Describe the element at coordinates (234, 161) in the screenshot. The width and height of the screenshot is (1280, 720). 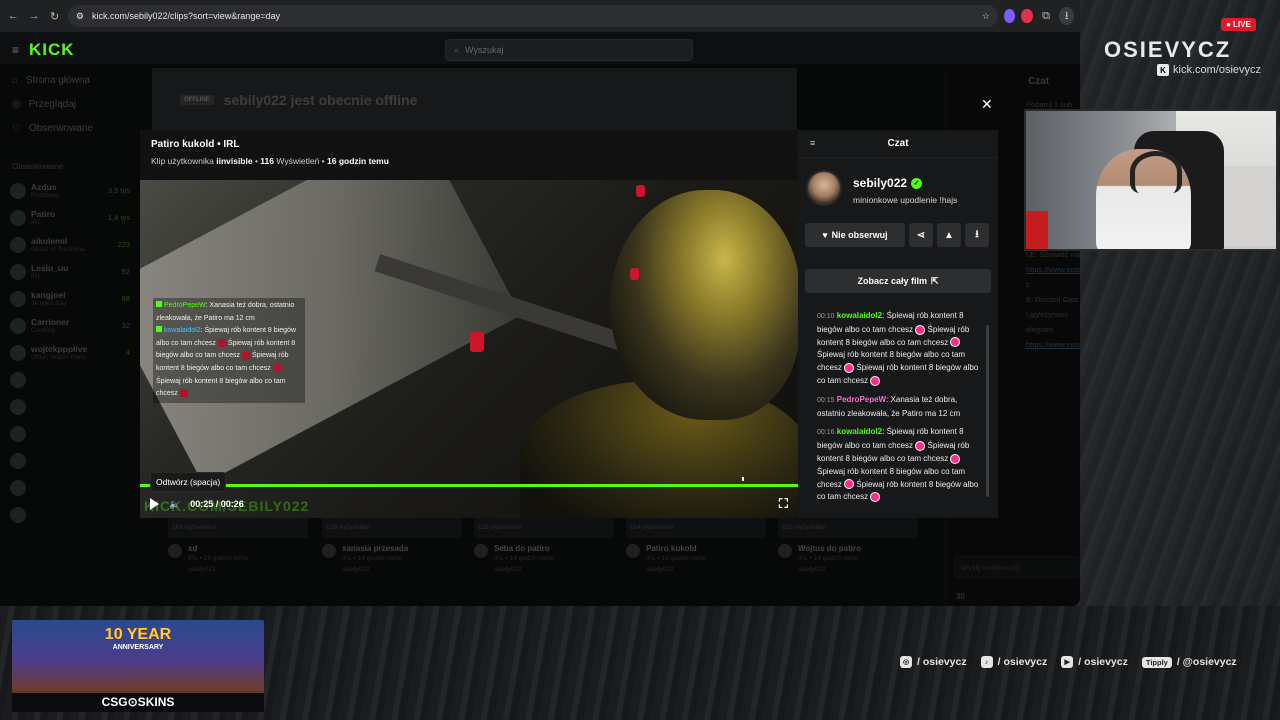
I see `clip-creator: iinvisible` at that location.